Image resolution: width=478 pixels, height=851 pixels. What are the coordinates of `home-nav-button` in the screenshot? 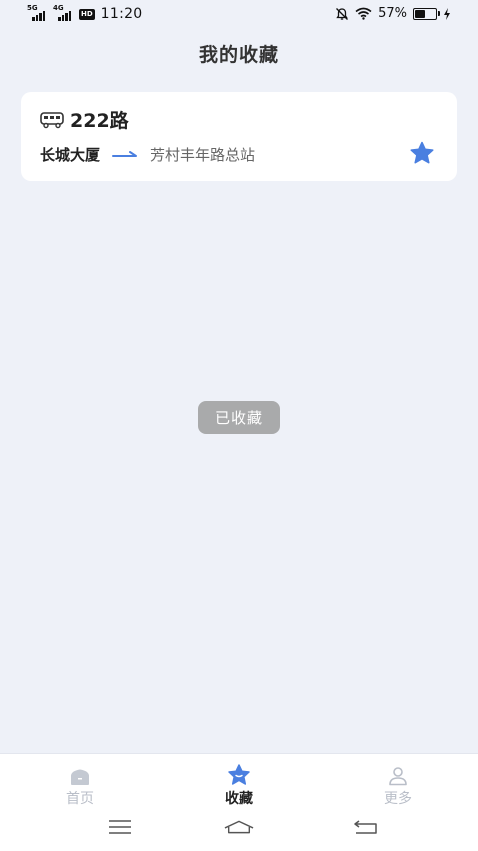 It's located at (239, 827).